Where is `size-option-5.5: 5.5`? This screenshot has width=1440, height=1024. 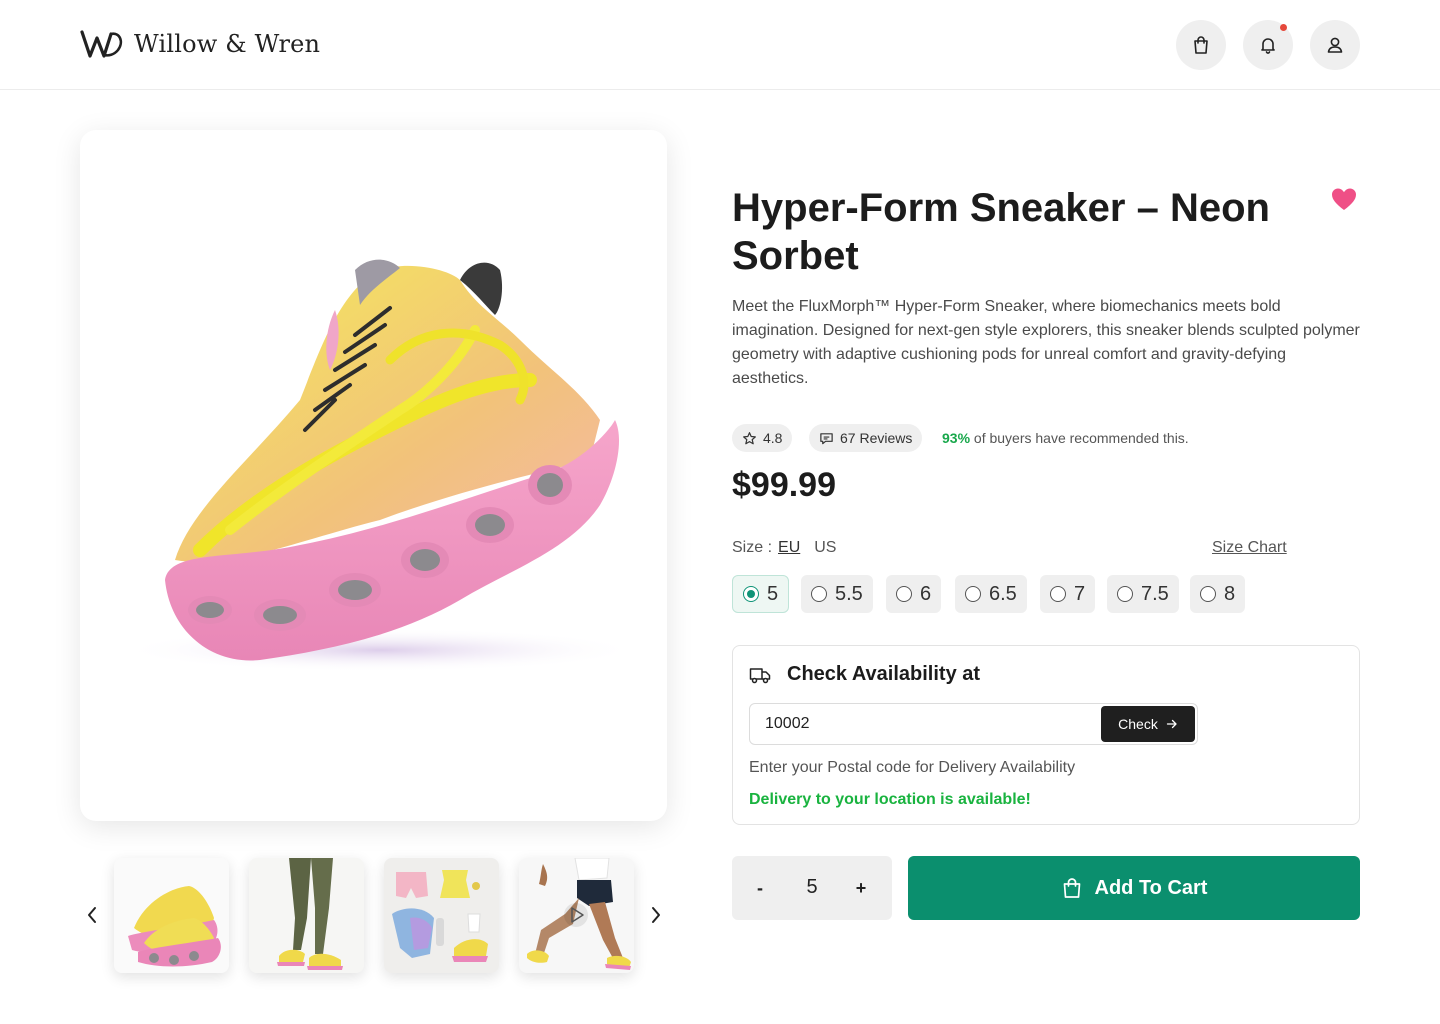 size-option-5.5: 5.5 is located at coordinates (837, 594).